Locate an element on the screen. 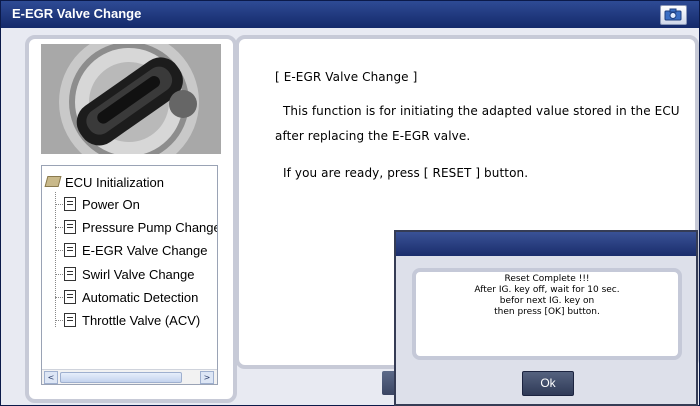 The image size is (700, 406). tree-item-label: Power On is located at coordinates (111, 204).